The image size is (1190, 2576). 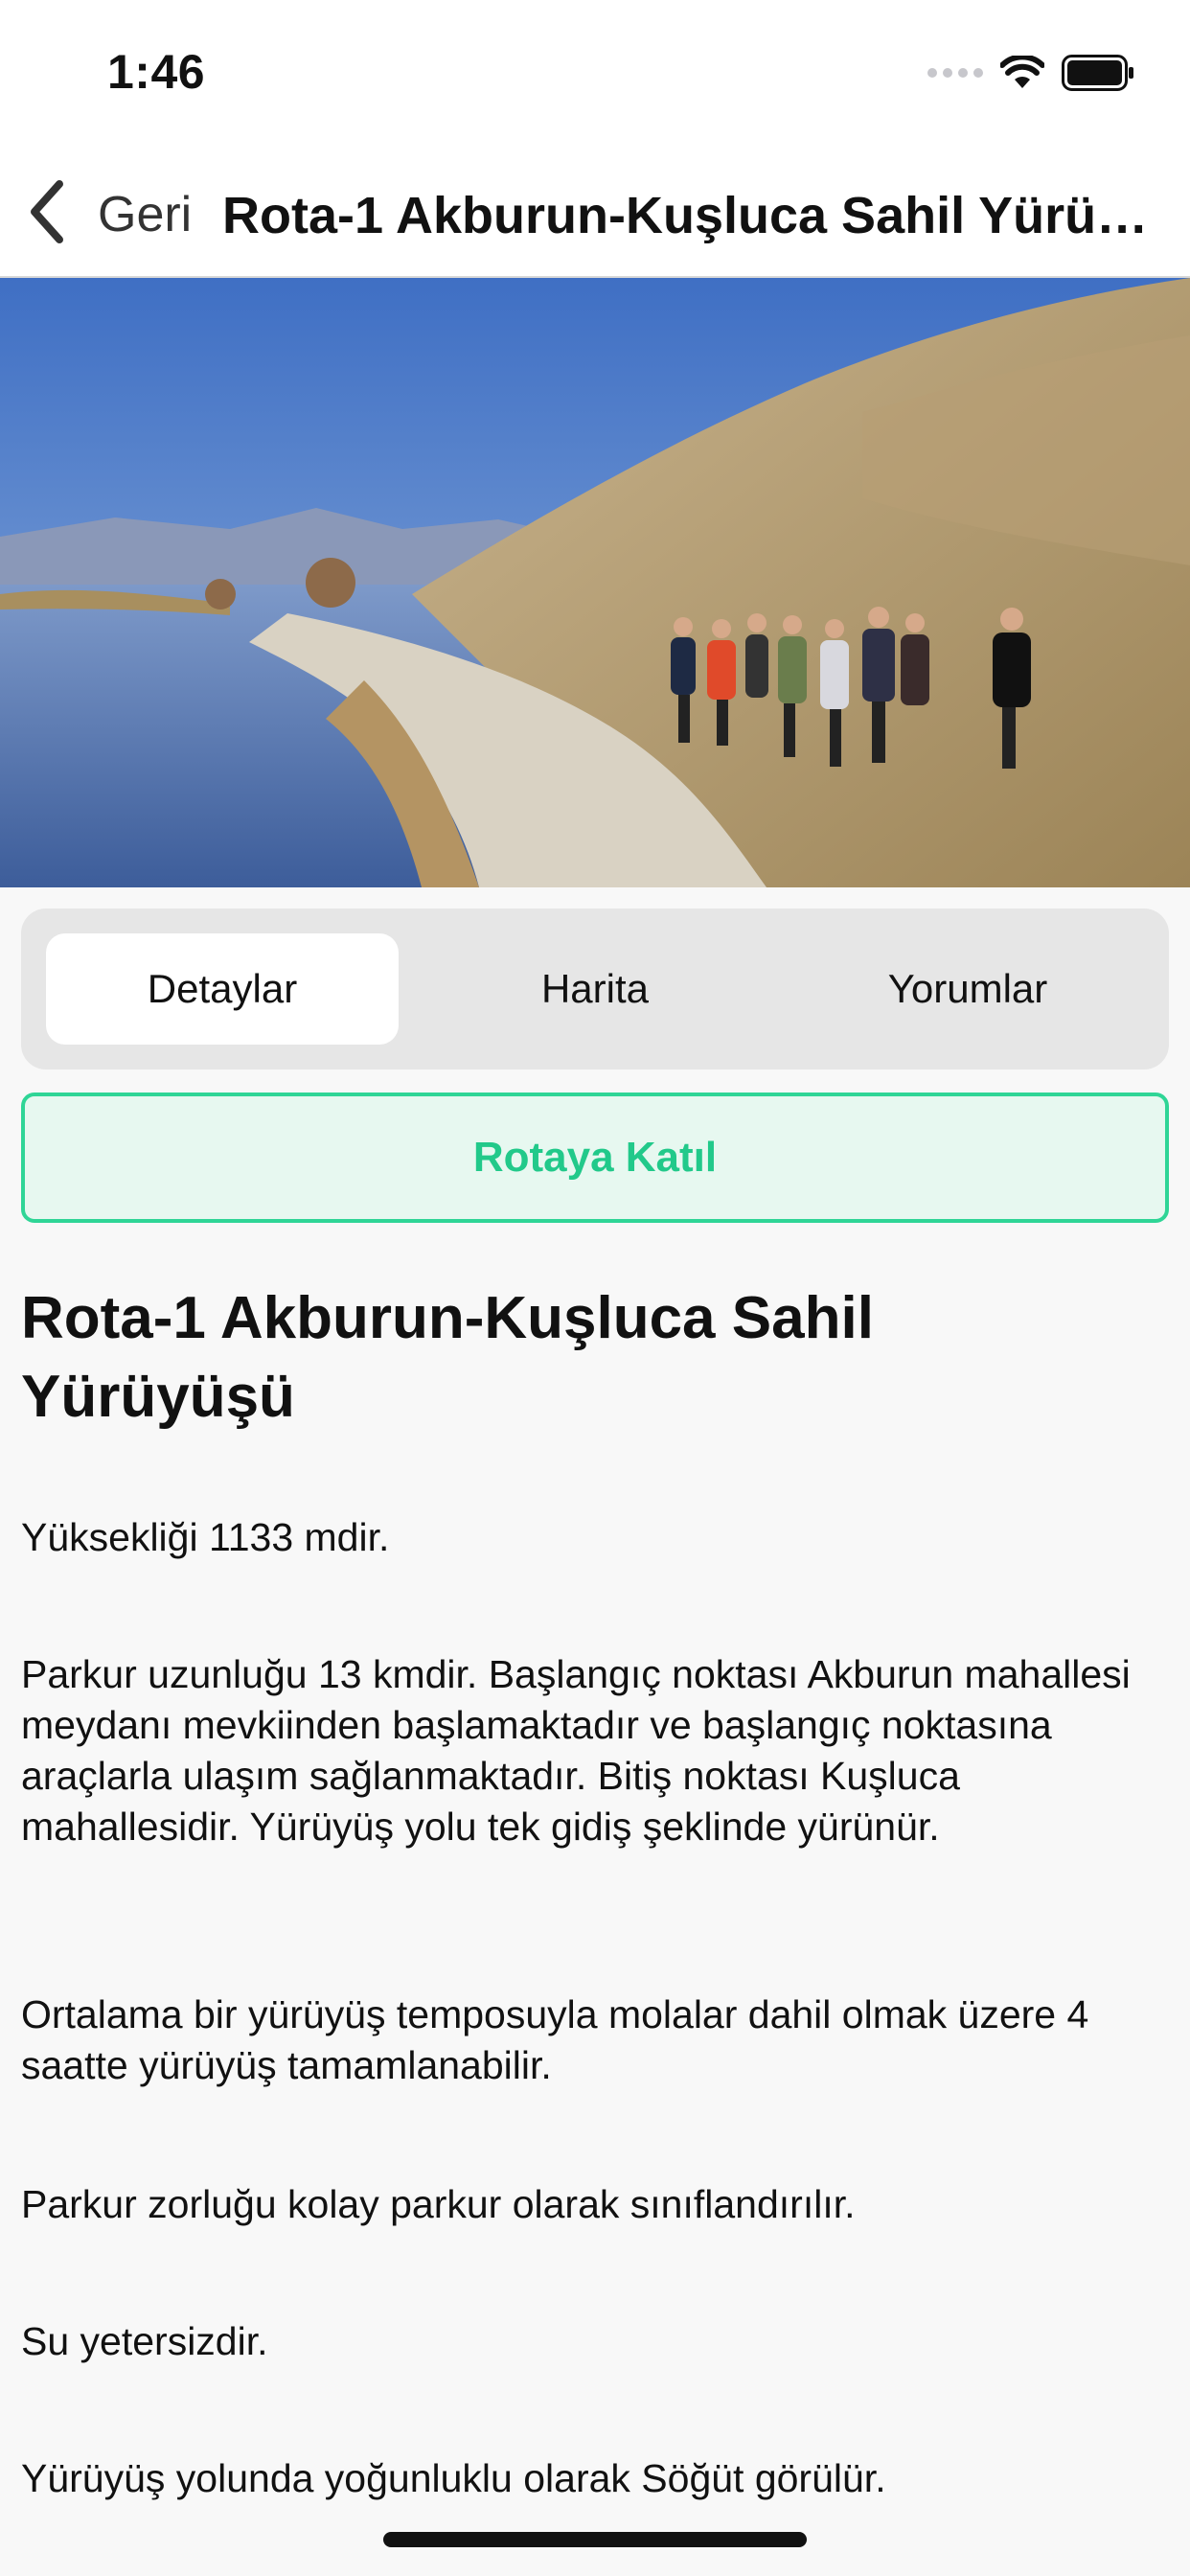 What do you see at coordinates (448, 1357) in the screenshot?
I see `content-title: Rota-1 Akburun-Kuşluca Sahil Yürüyüşü` at bounding box center [448, 1357].